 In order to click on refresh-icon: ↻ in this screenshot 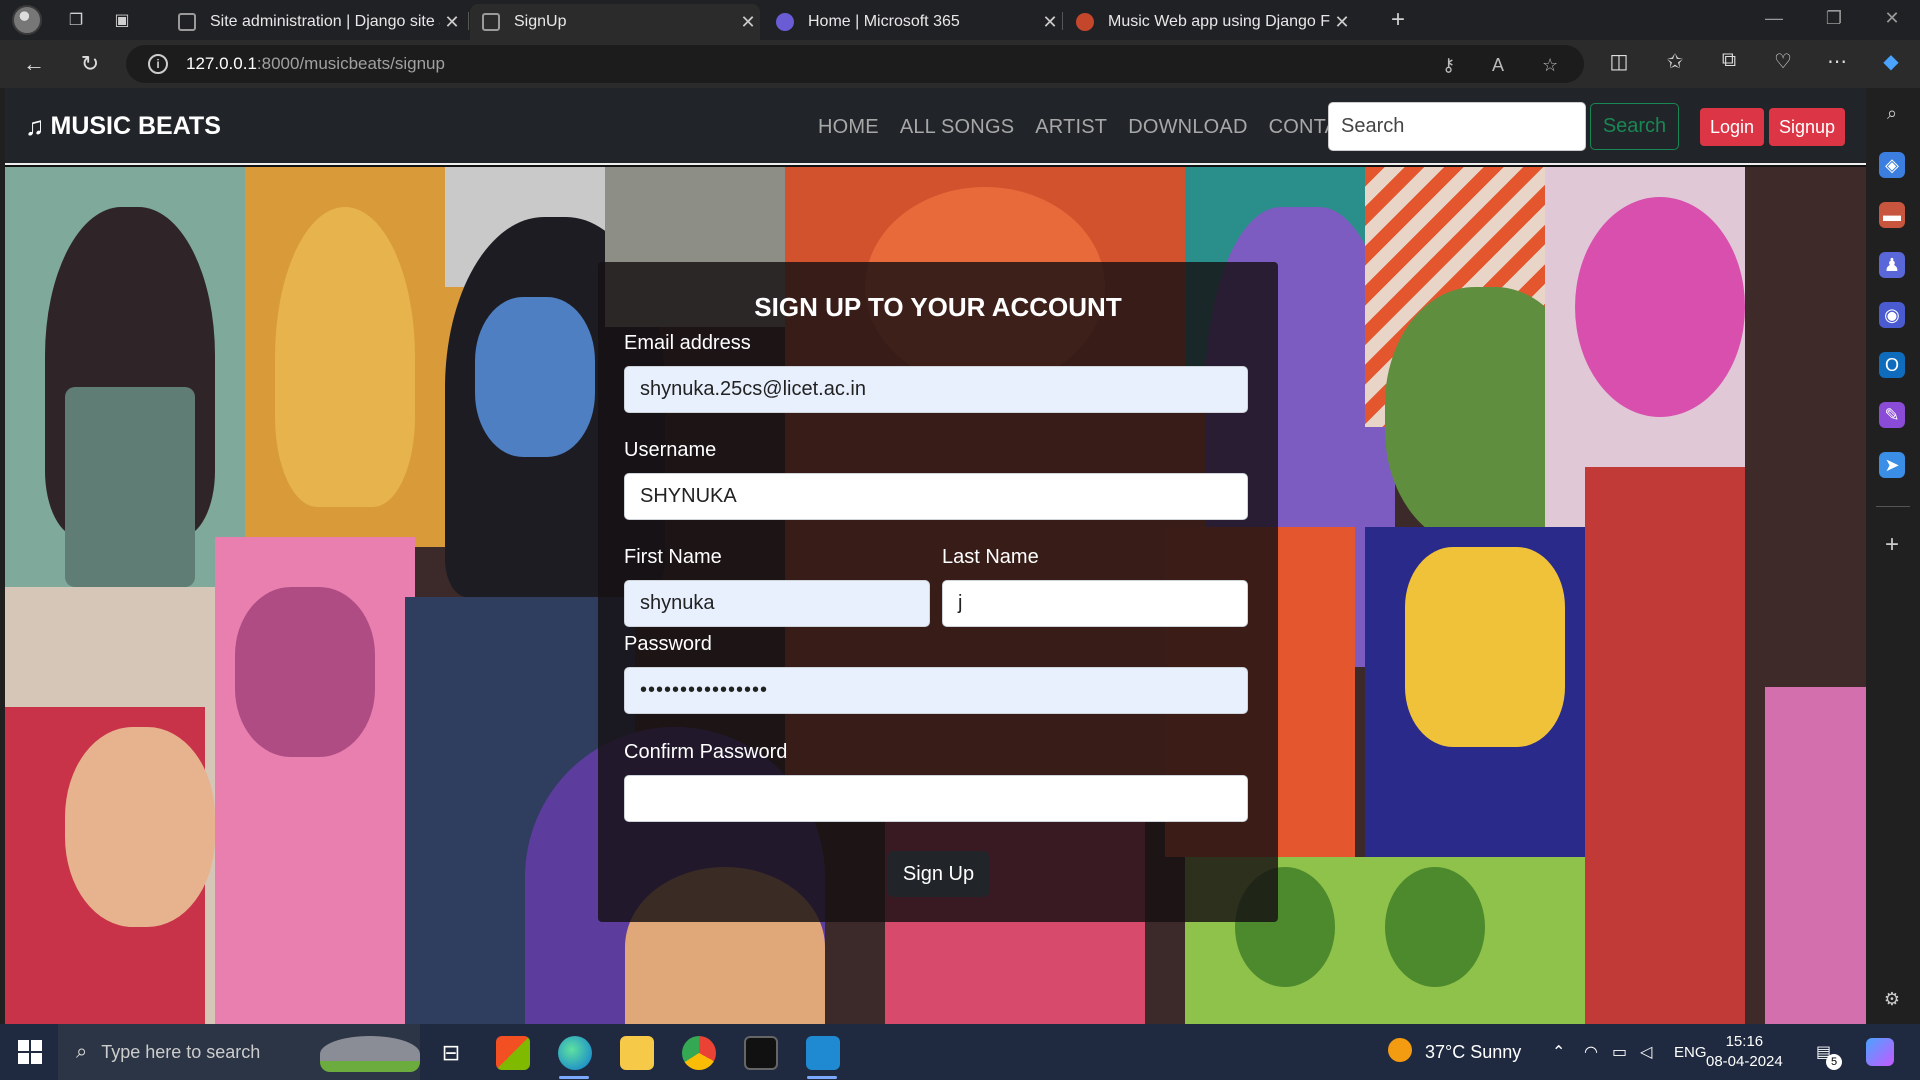, I will do `click(90, 64)`.